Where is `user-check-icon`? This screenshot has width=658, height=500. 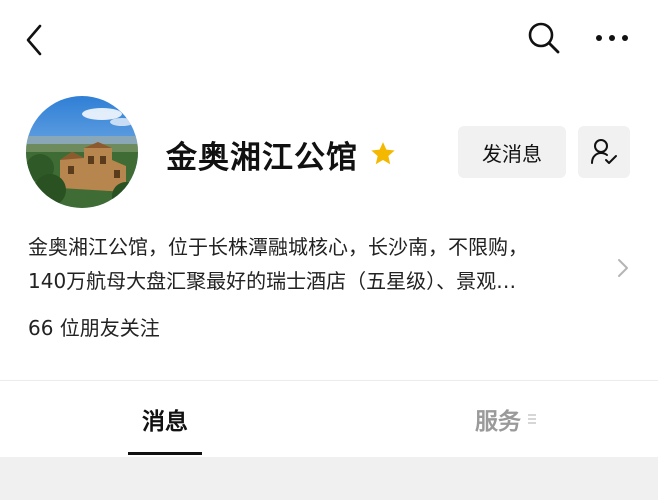 user-check-icon is located at coordinates (604, 151).